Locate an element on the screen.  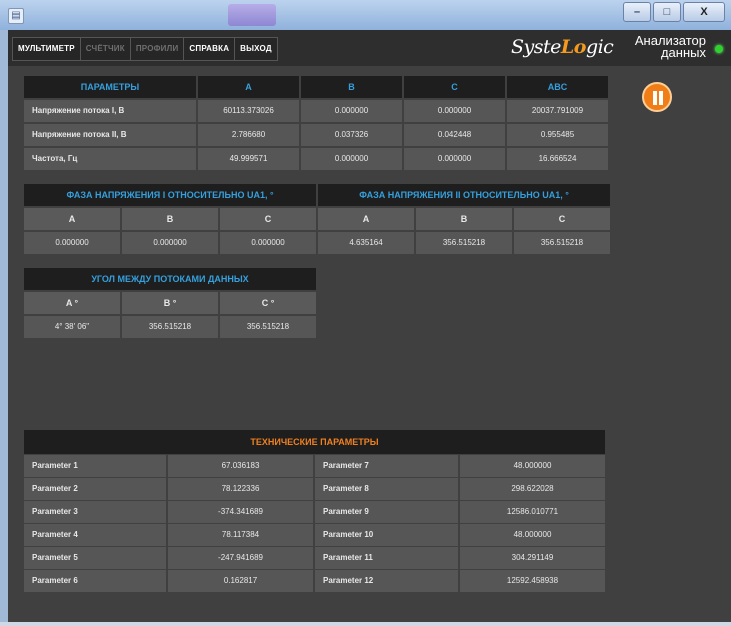
params-header-a: A is located at coordinates (248, 87).